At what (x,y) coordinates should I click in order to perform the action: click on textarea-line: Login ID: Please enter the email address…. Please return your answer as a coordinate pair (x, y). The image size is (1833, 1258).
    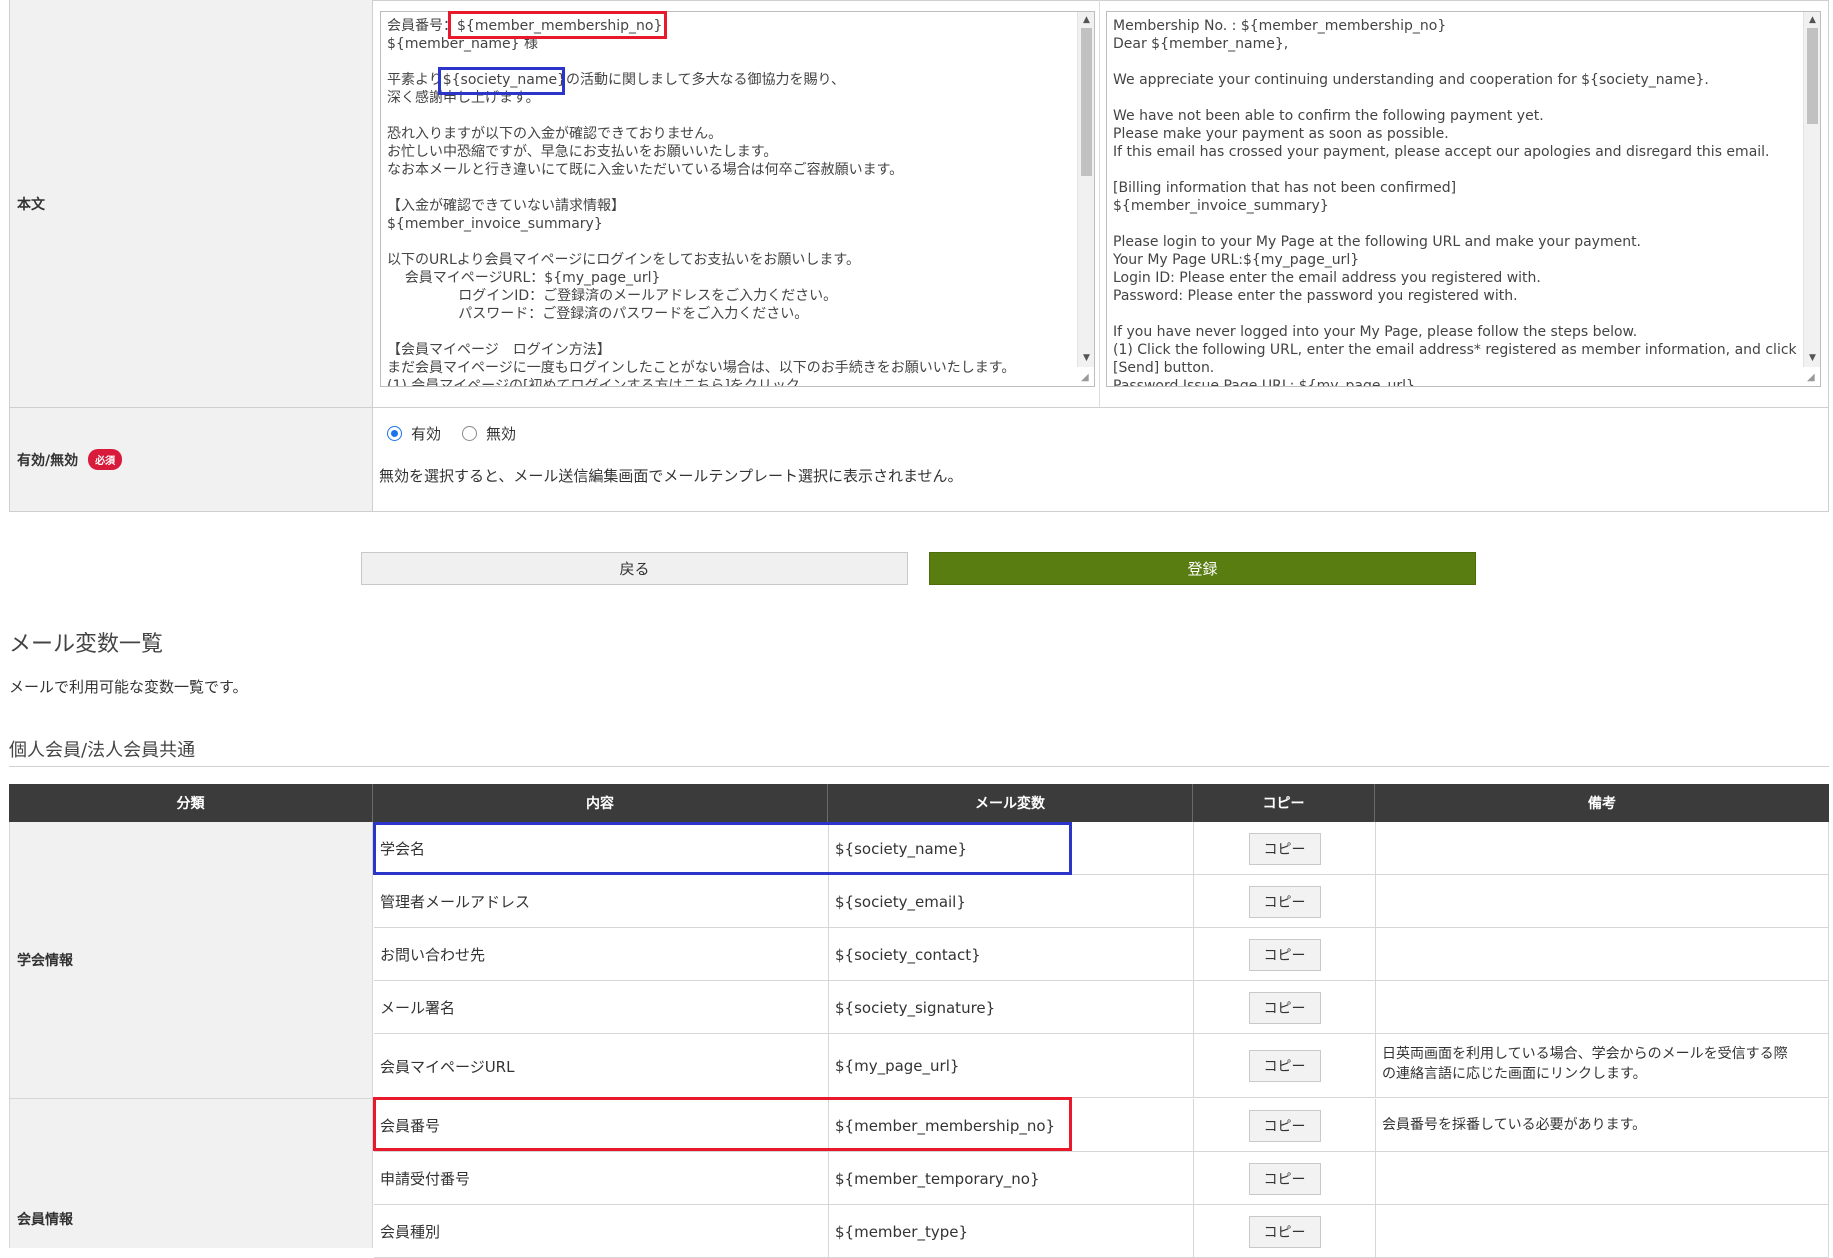
    Looking at the image, I should click on (1327, 278).